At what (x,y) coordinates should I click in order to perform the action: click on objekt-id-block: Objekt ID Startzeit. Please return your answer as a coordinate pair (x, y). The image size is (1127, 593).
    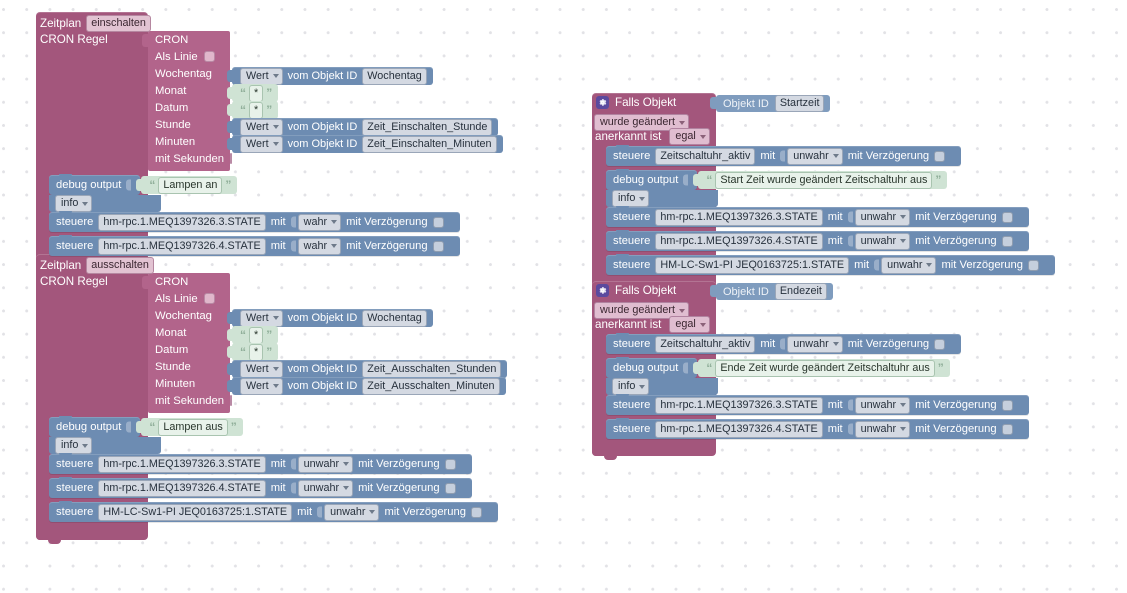
    Looking at the image, I should click on (773, 103).